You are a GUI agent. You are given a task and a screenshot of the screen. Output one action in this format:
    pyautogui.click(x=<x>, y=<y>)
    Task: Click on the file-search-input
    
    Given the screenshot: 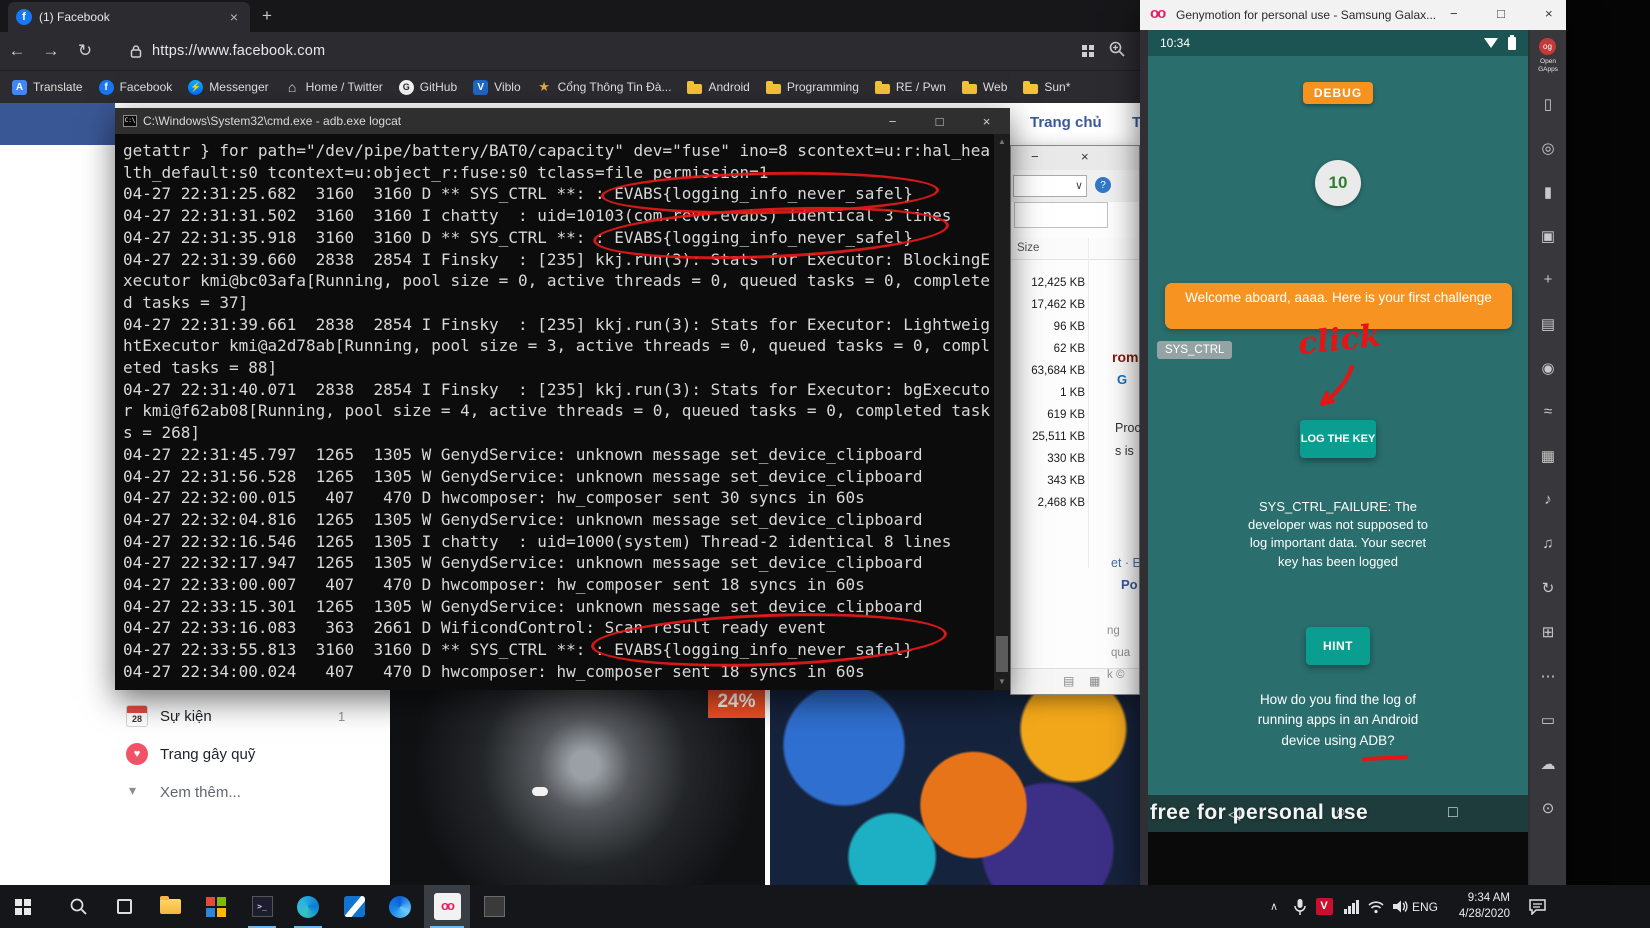 What is the action you would take?
    pyautogui.click(x=1061, y=215)
    